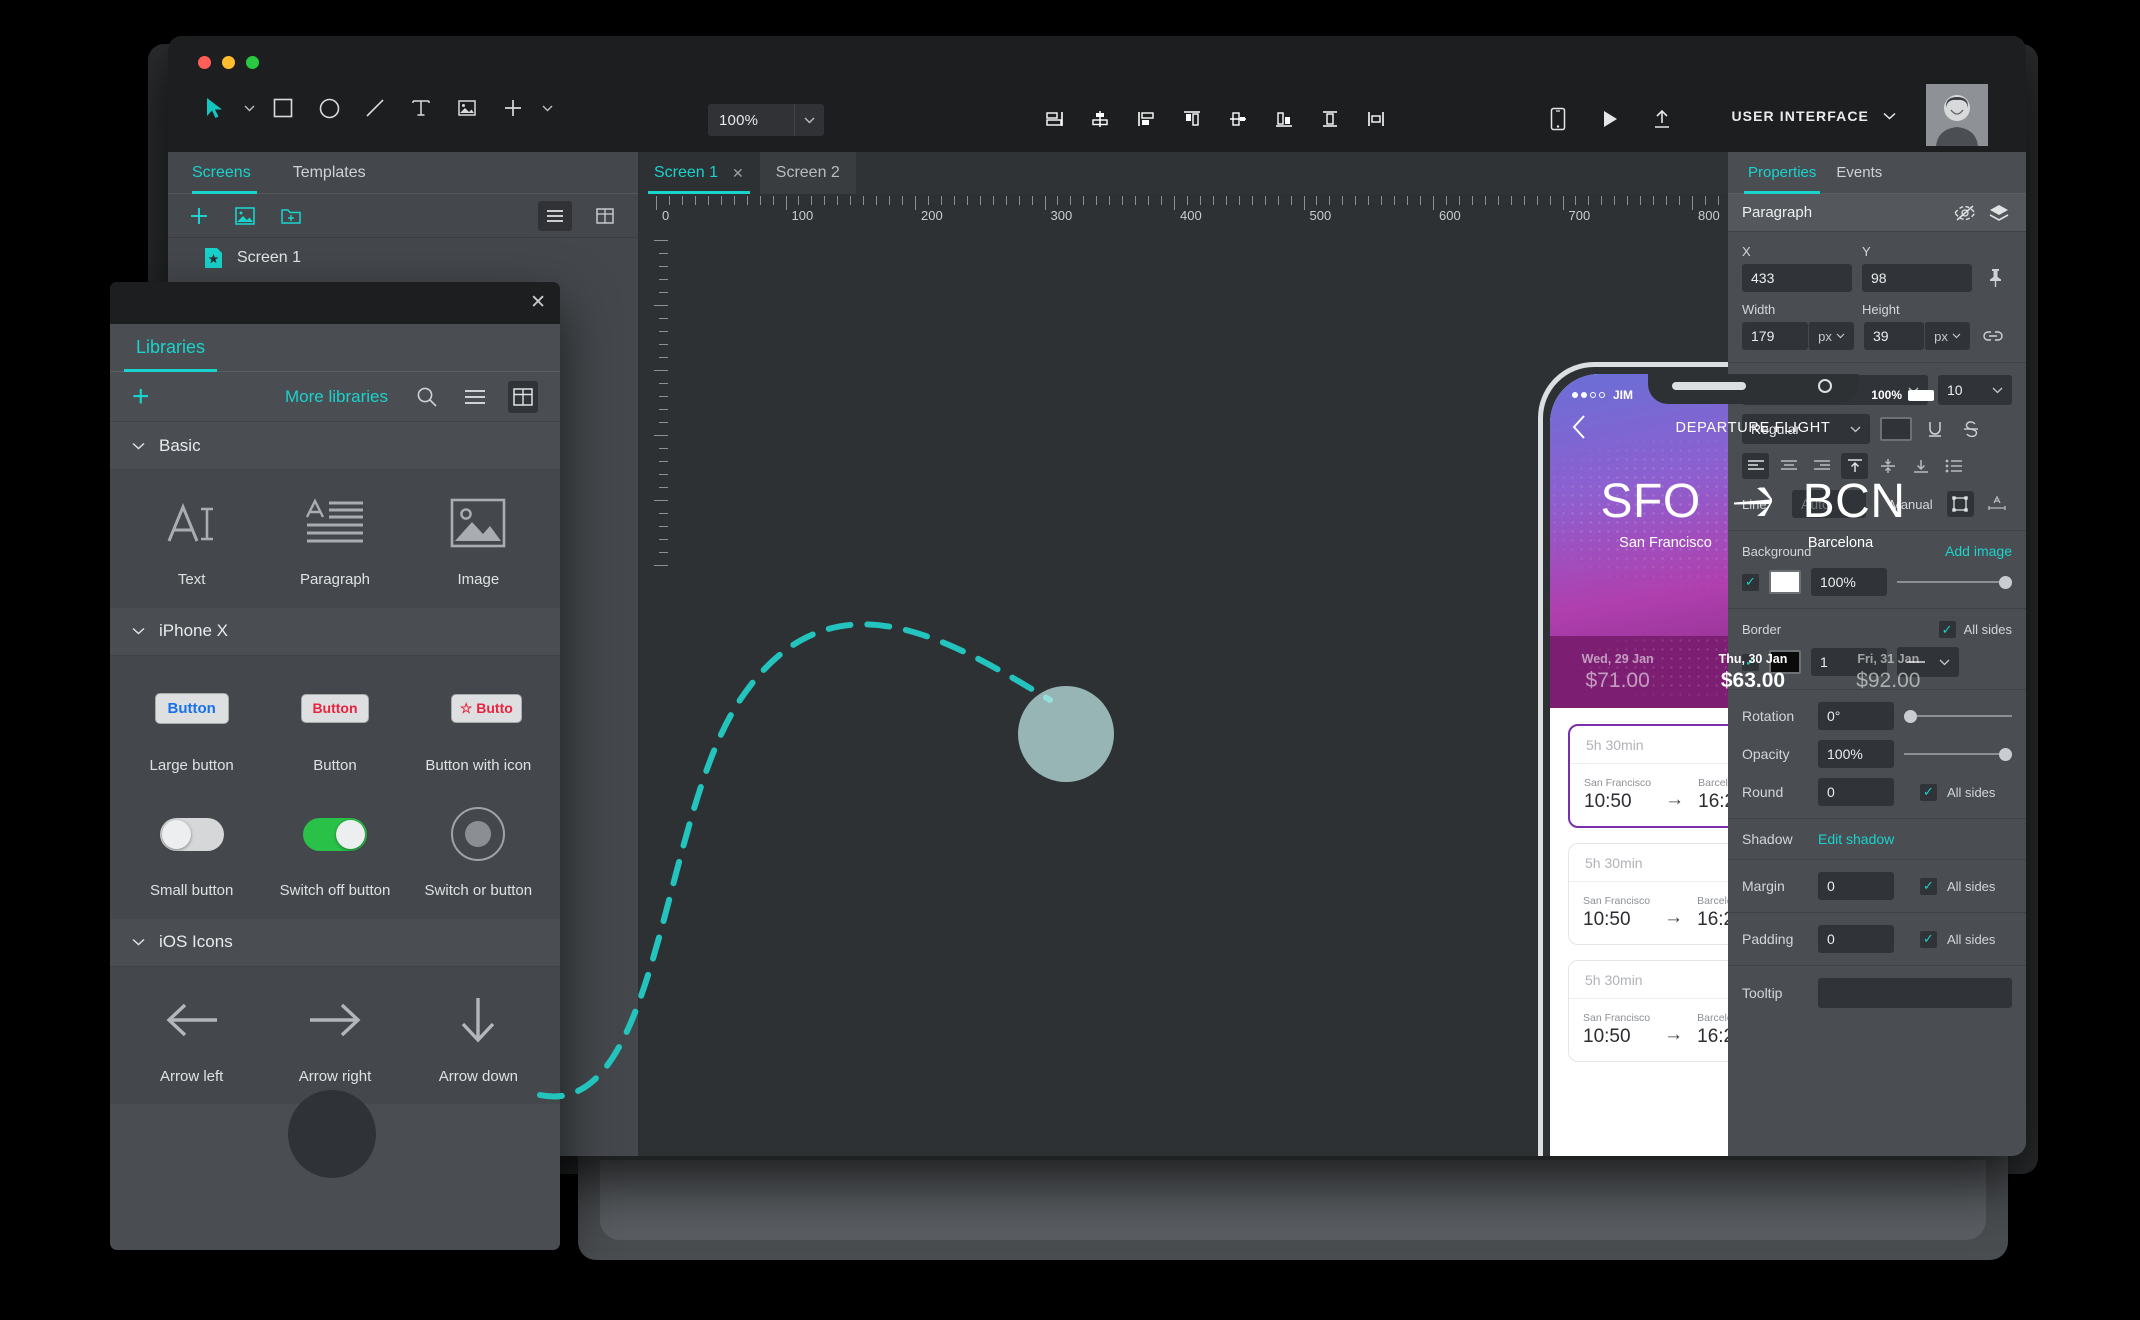 The width and height of the screenshot is (2140, 1320). Describe the element at coordinates (478, 724) in the screenshot. I see `library-item-button-with-icon: ☆ Butto Button with icon` at that location.